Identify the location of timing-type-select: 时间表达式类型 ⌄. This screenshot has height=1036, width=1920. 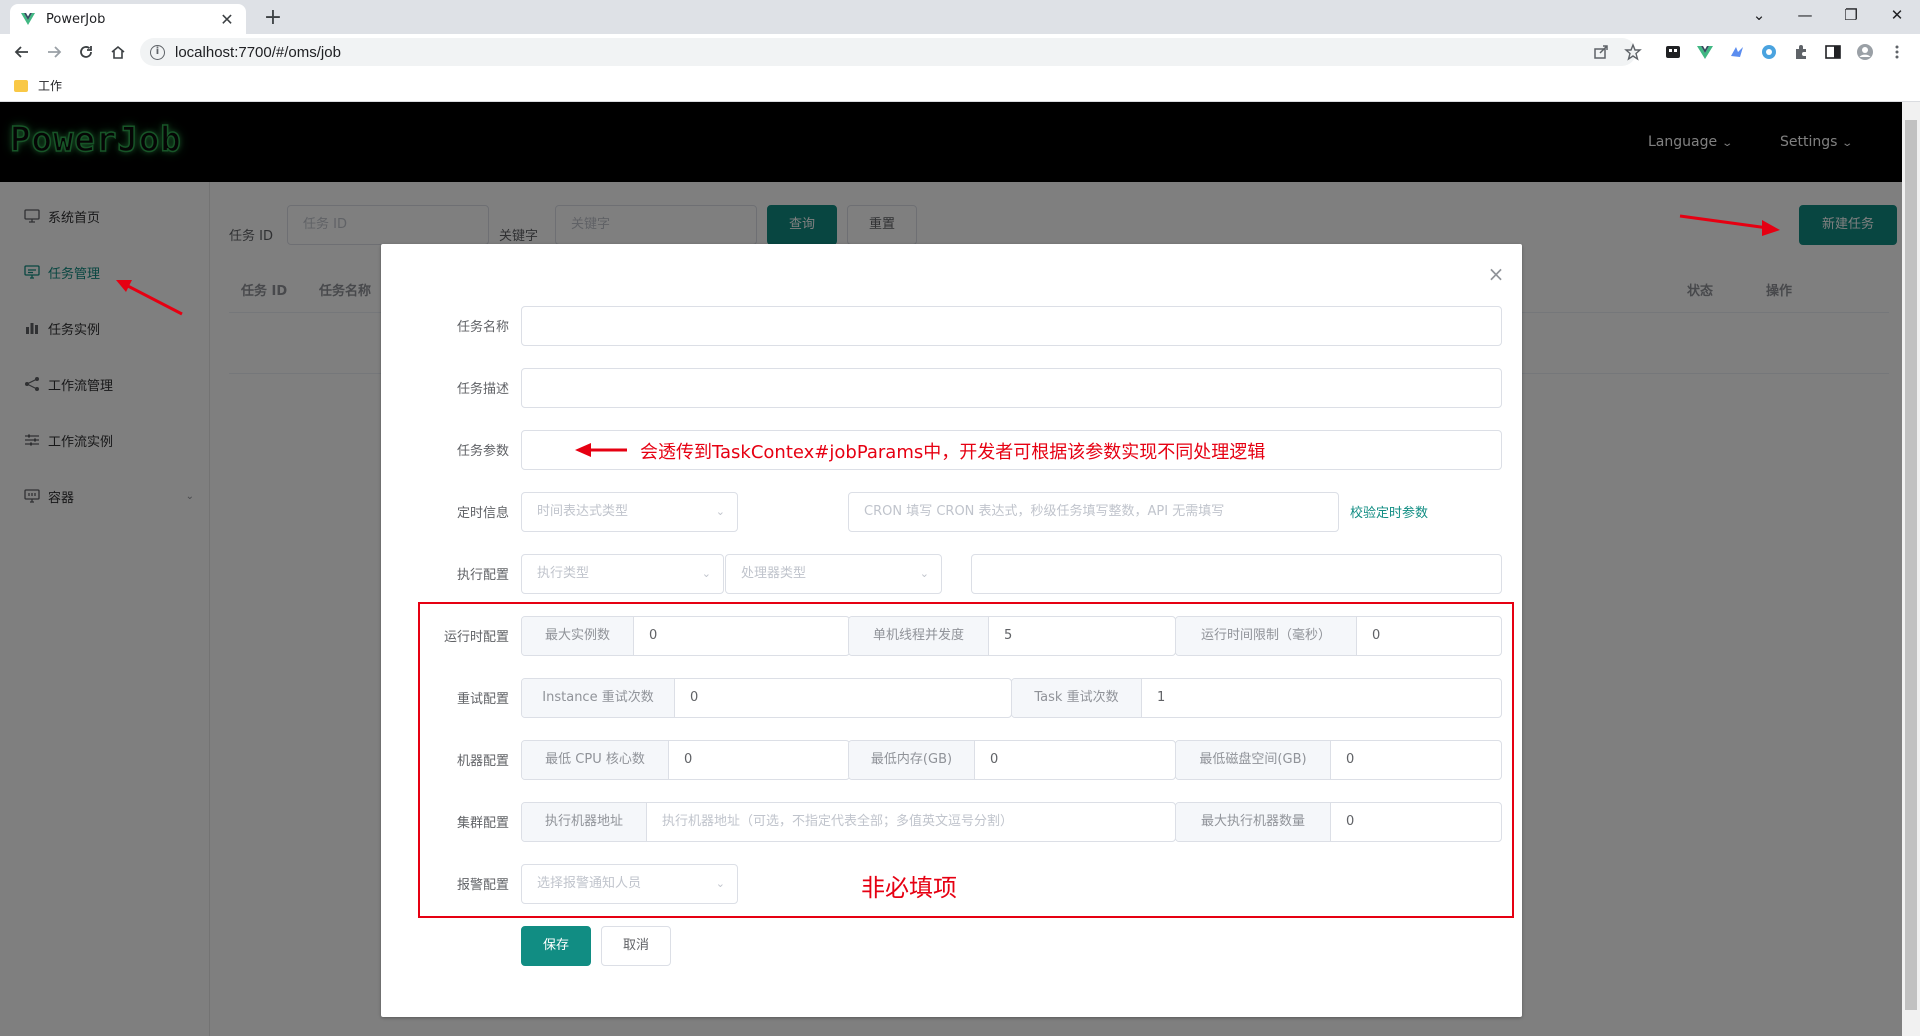
(629, 512).